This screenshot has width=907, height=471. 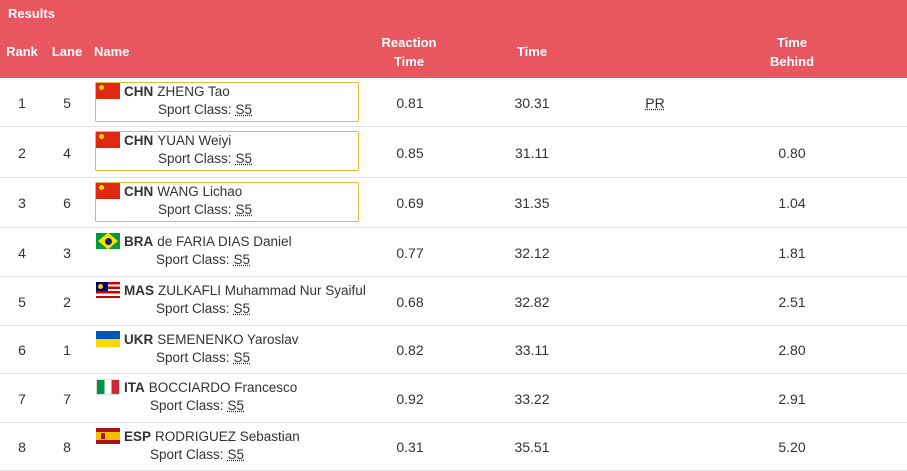 What do you see at coordinates (22, 350) in the screenshot?
I see `rank-cell: 6` at bounding box center [22, 350].